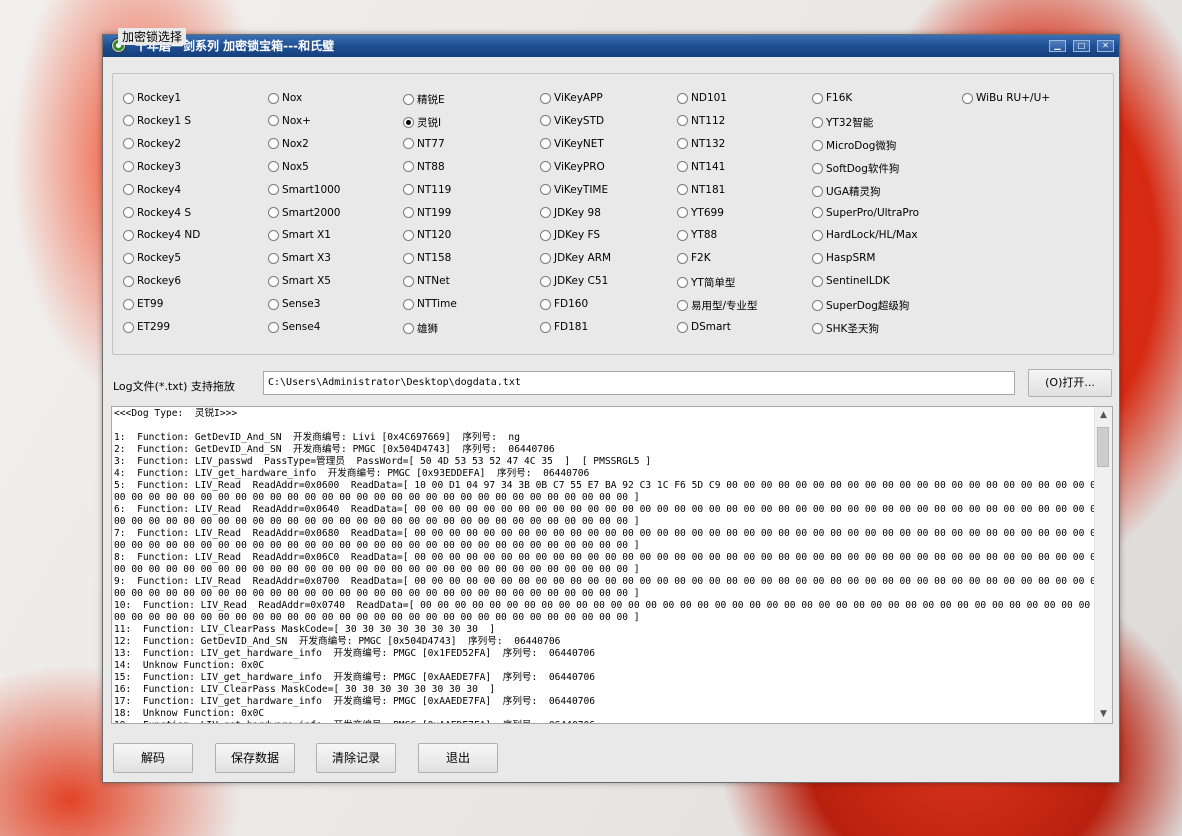  Describe the element at coordinates (304, 190) in the screenshot. I see `dog-radio-1-4: Smart1000` at that location.